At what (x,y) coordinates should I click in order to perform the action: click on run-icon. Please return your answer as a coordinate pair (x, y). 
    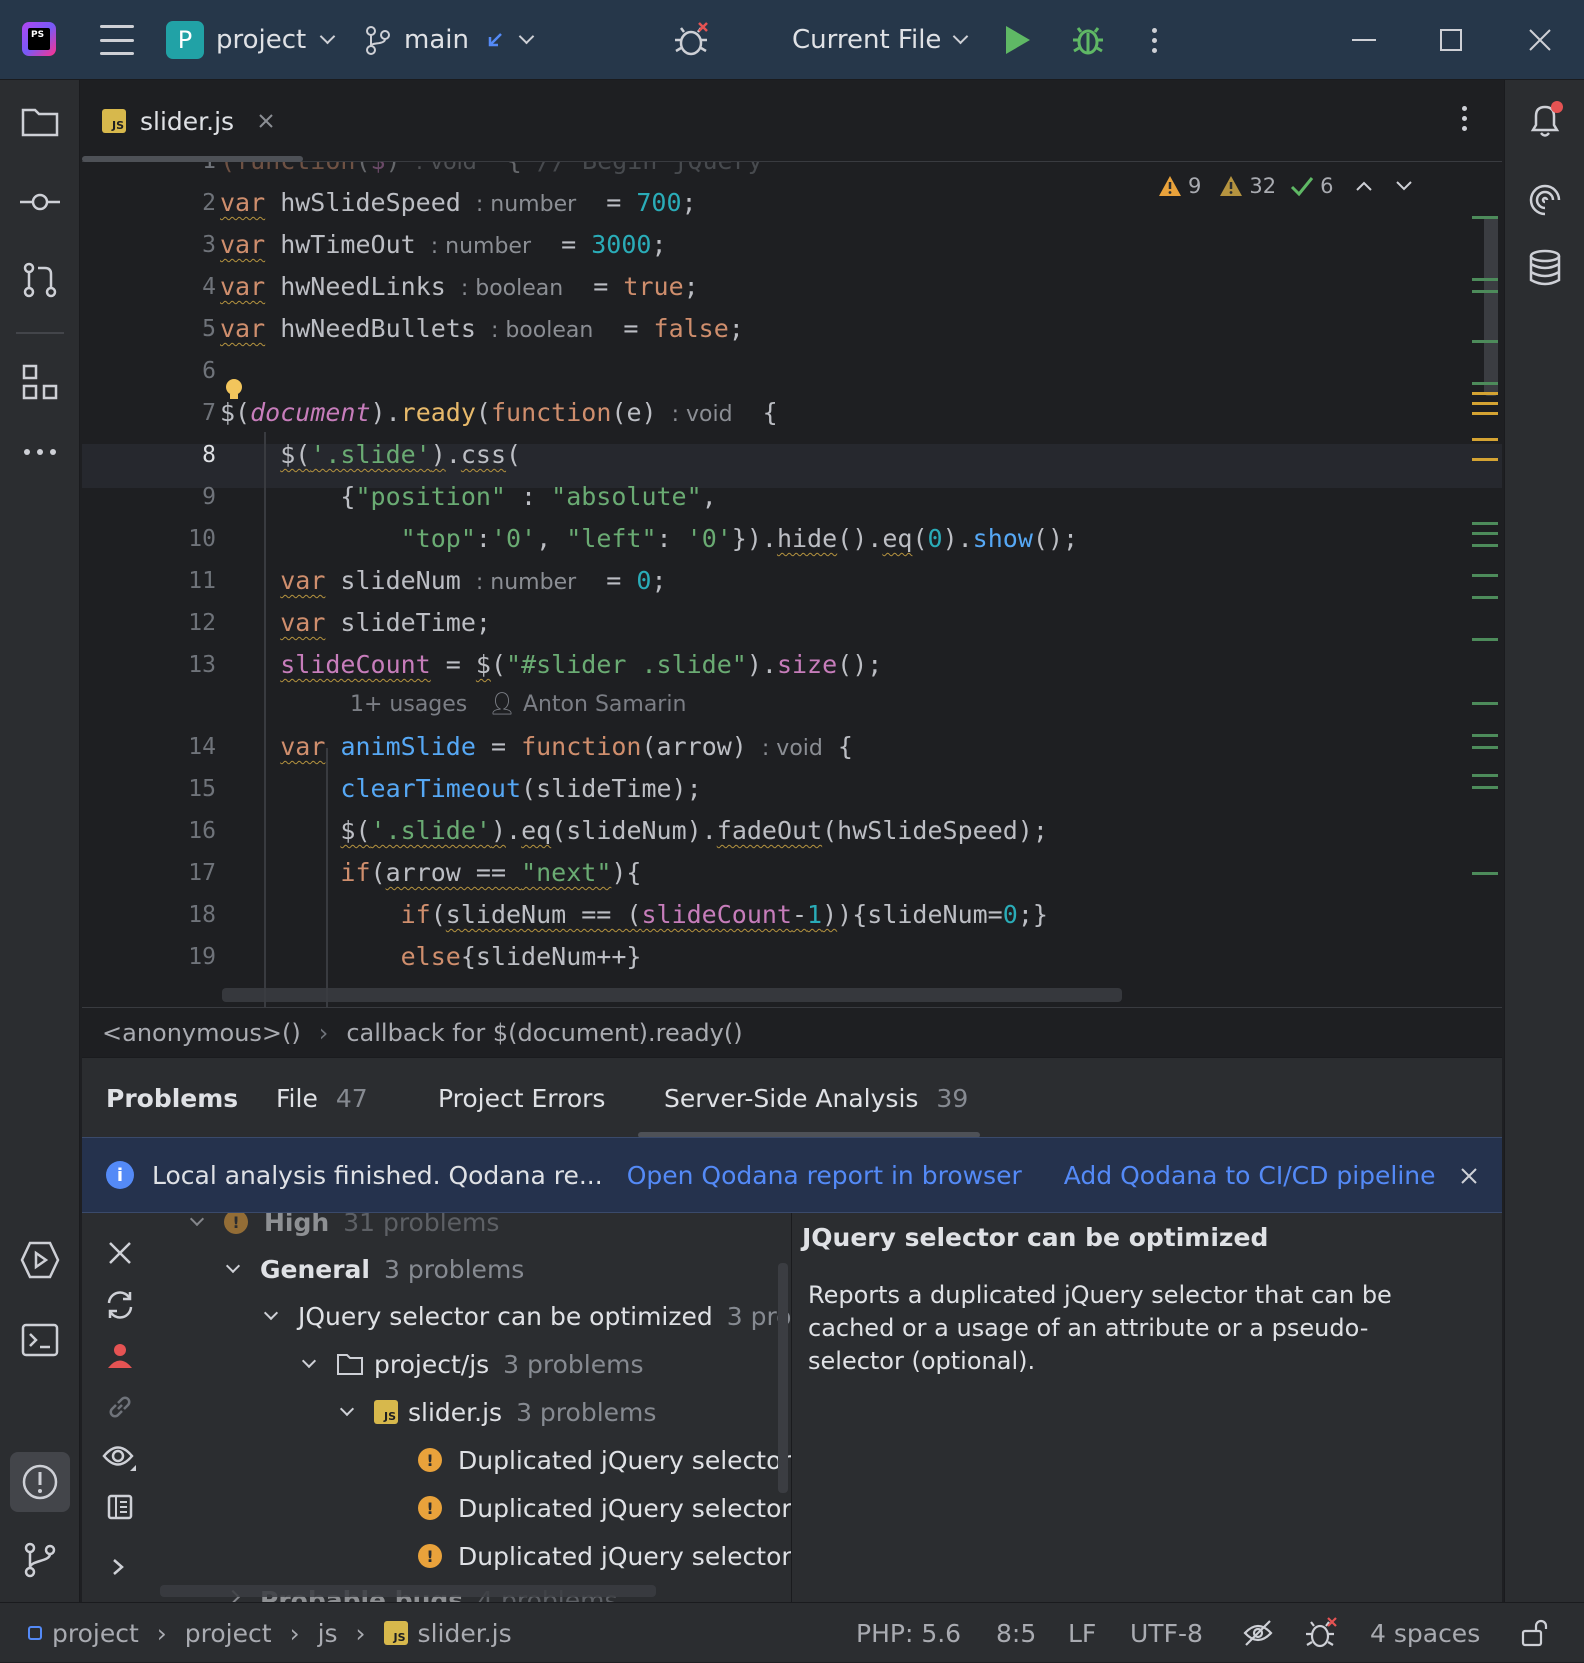
    Looking at the image, I should click on (1018, 40).